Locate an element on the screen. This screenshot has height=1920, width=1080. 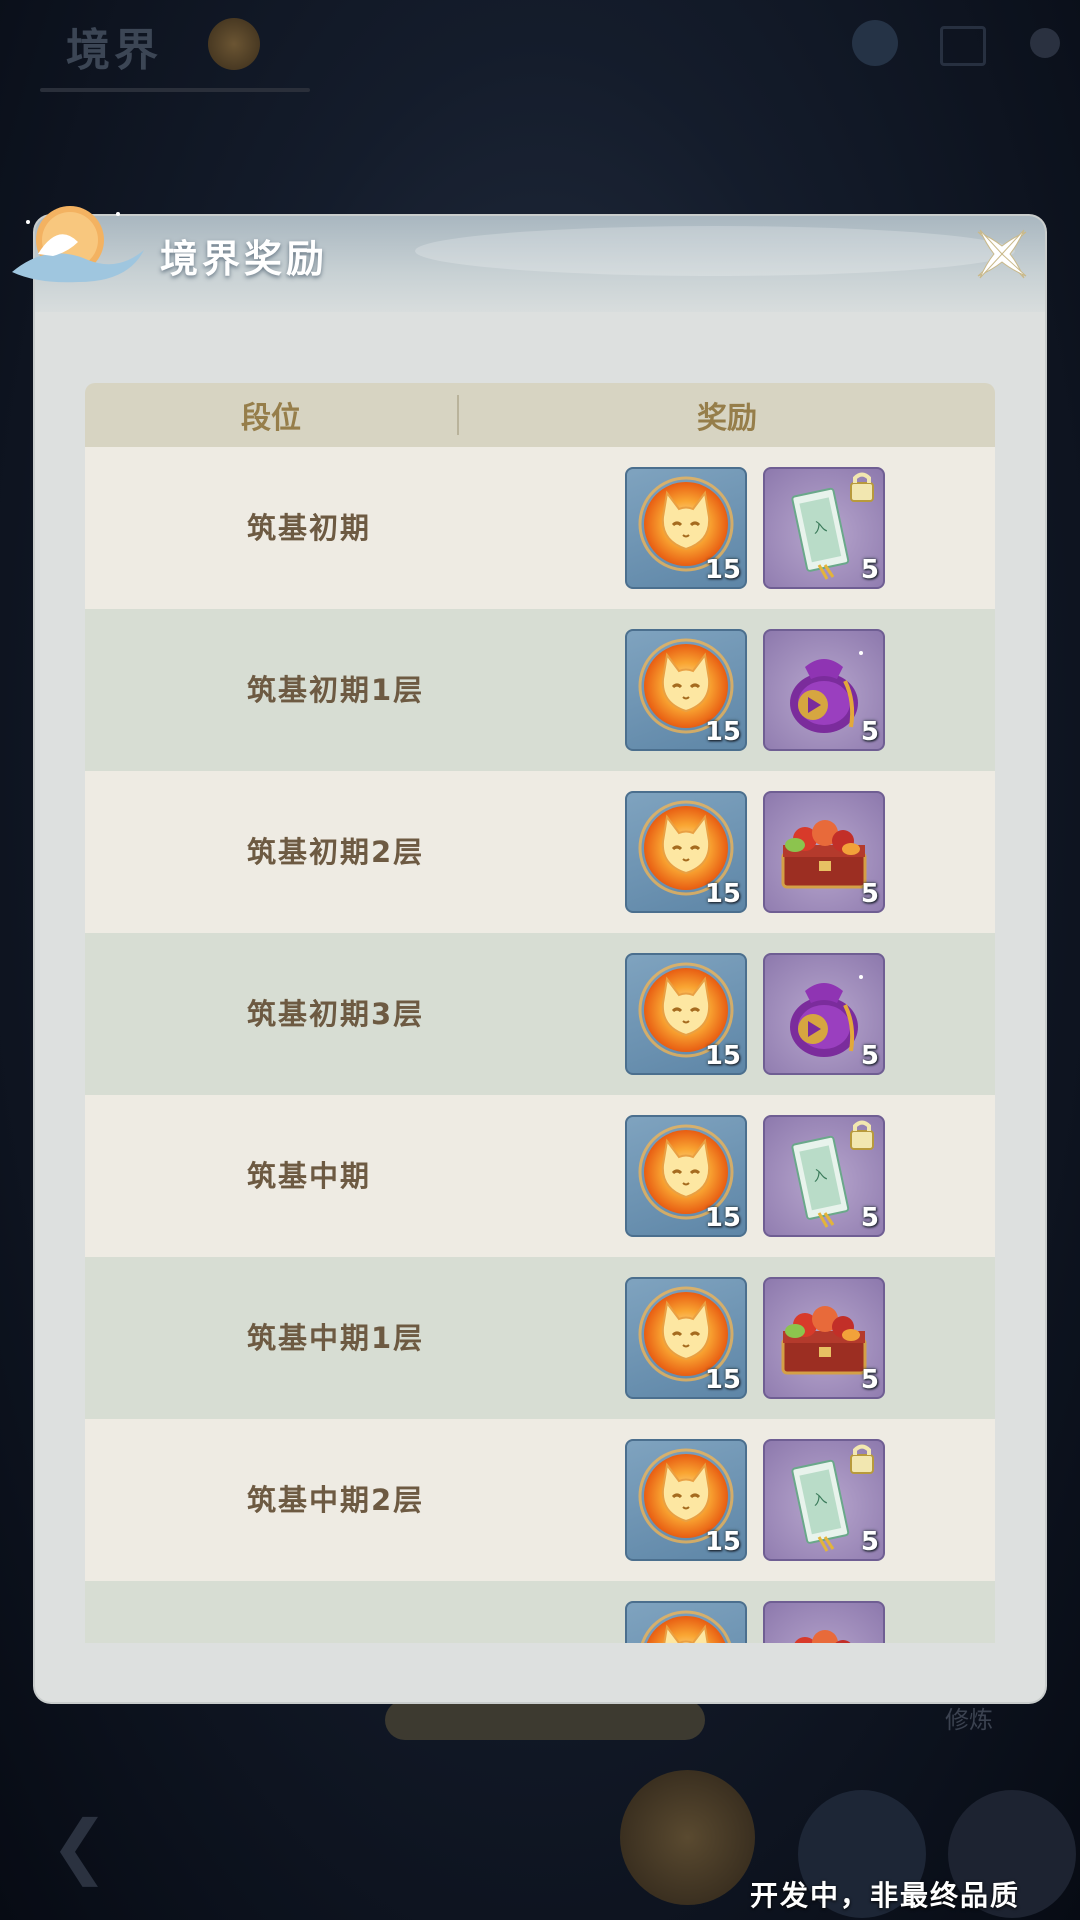
background-top-bar: 境界 is located at coordinates (540, 70).